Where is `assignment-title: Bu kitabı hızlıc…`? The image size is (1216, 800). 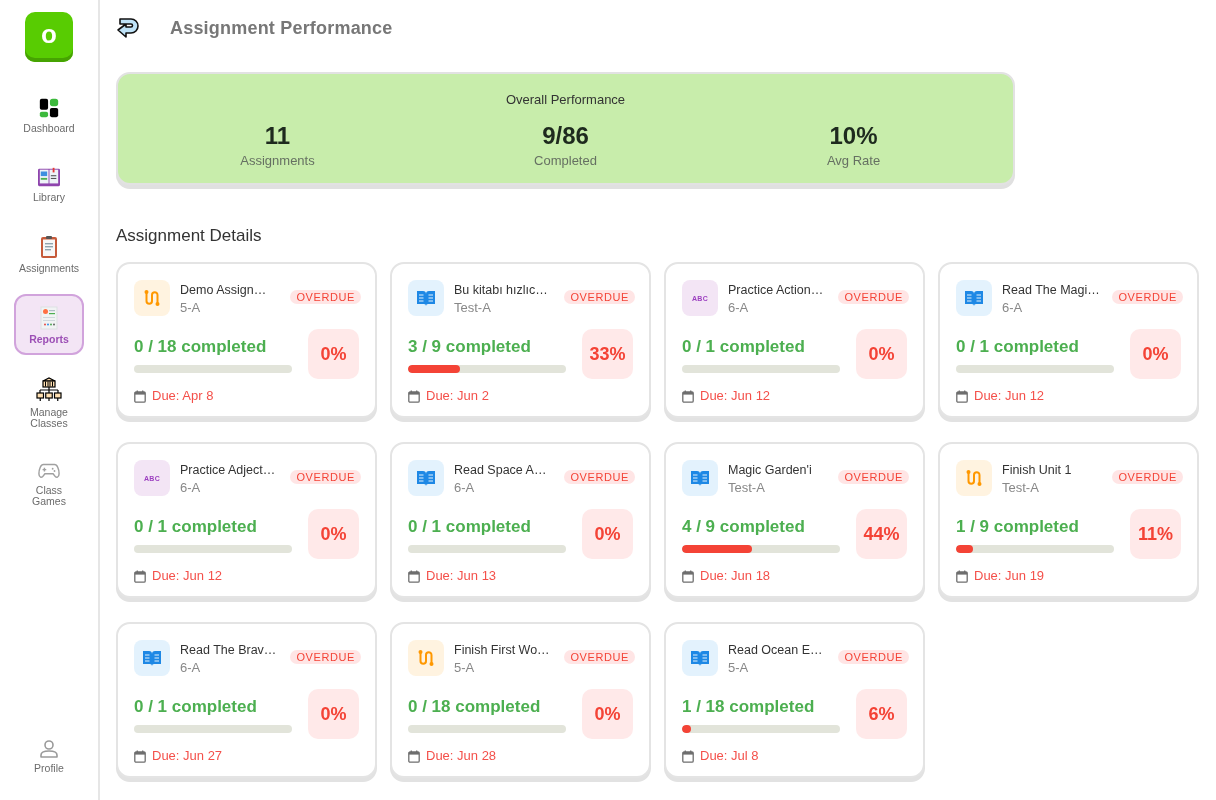
assignment-title: Bu kitabı hızlıc… is located at coordinates (501, 290).